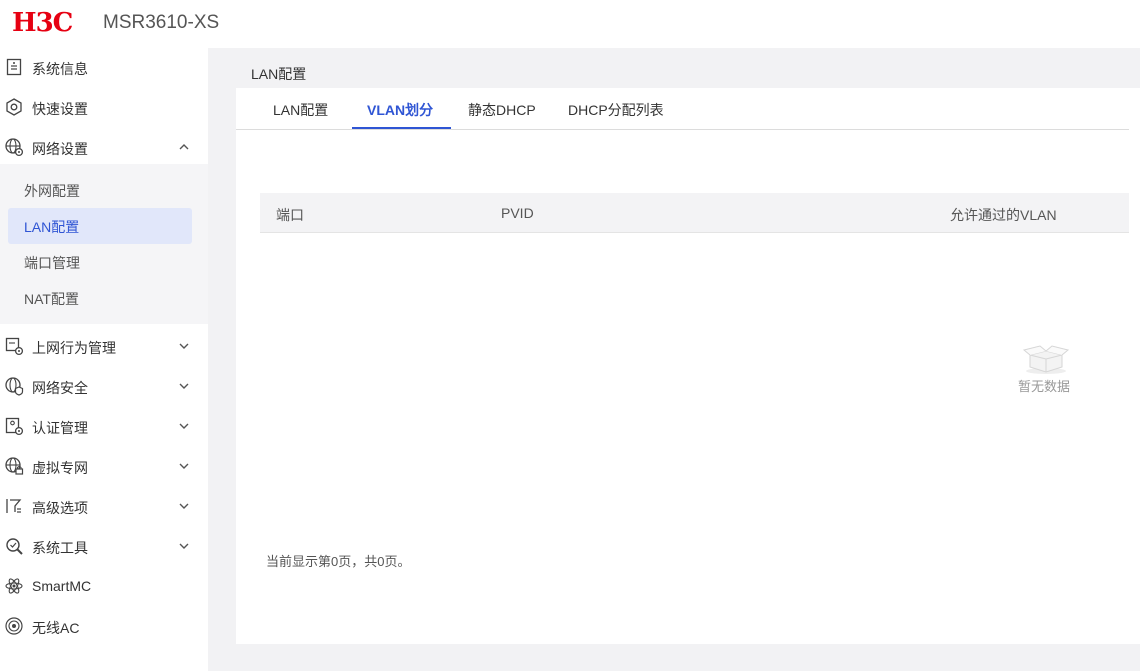 This screenshot has width=1140, height=671. I want to click on empty-state: 暂无数据, so click(1046, 368).